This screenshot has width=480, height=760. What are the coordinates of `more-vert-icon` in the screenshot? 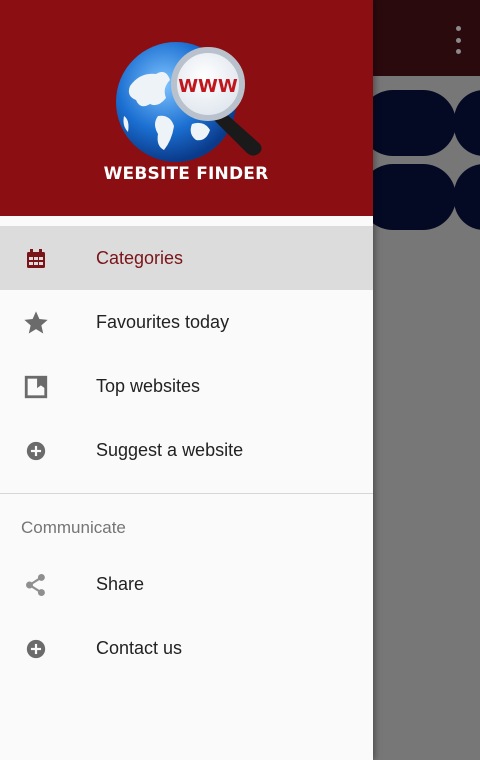 It's located at (458, 40).